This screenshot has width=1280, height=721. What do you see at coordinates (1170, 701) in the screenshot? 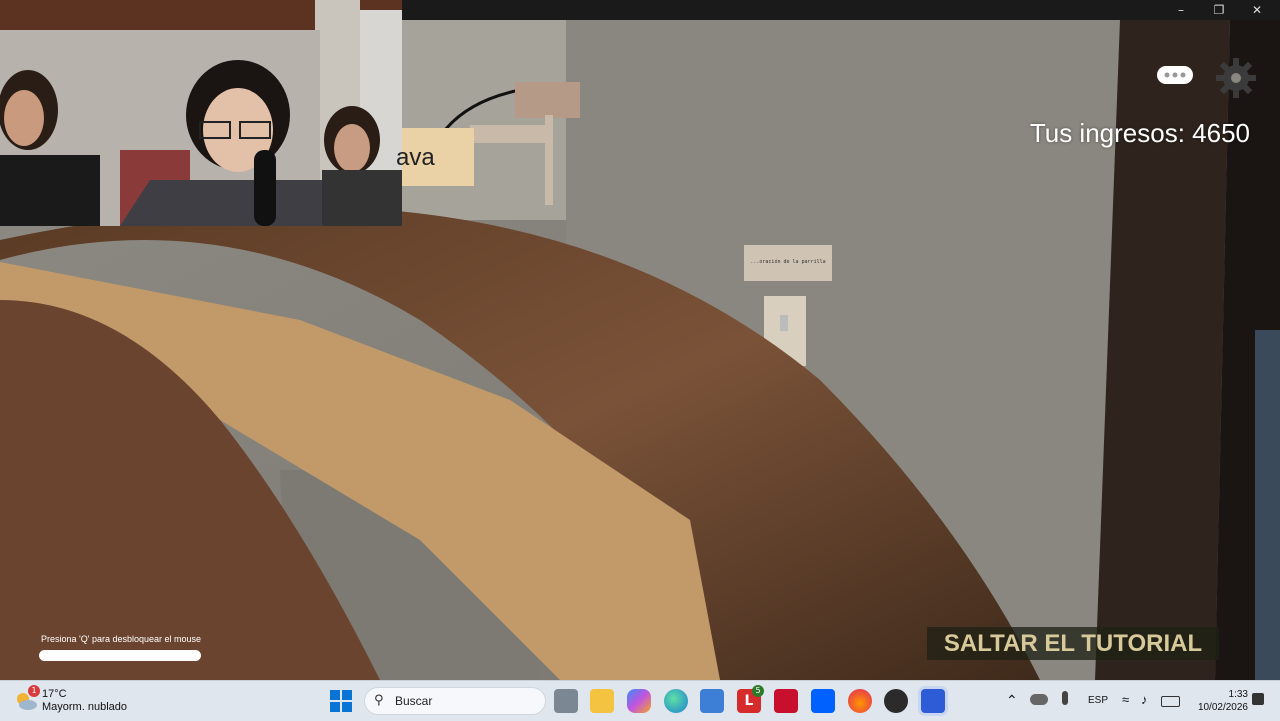
I see `battery-icon` at bounding box center [1170, 701].